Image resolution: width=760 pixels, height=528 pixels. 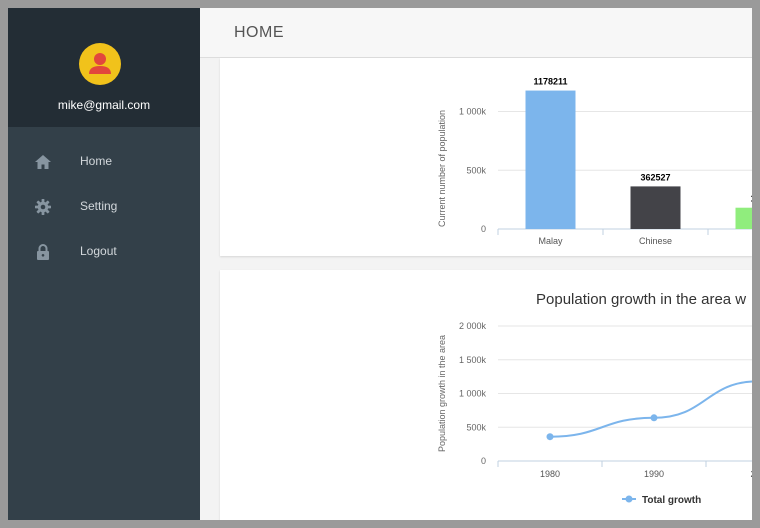 I want to click on sidebar-item-setting: Setting, so click(x=104, y=207).